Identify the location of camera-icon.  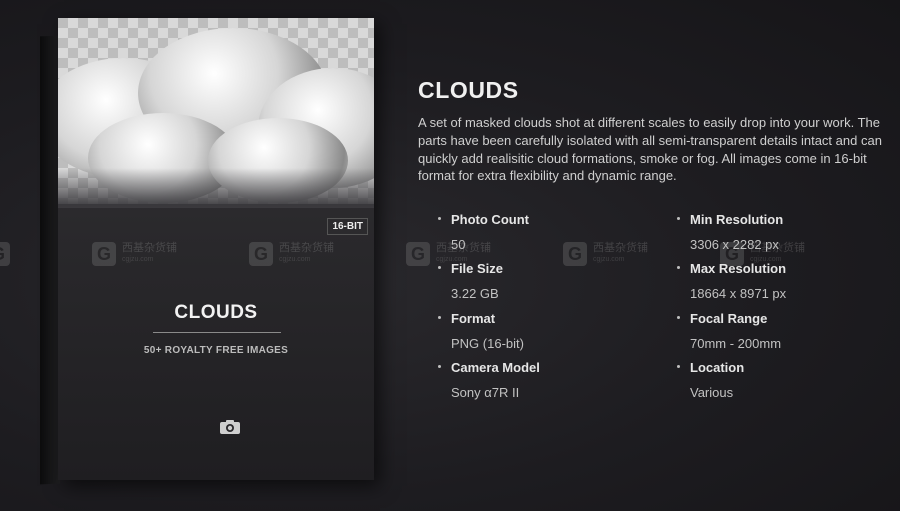
(230, 427).